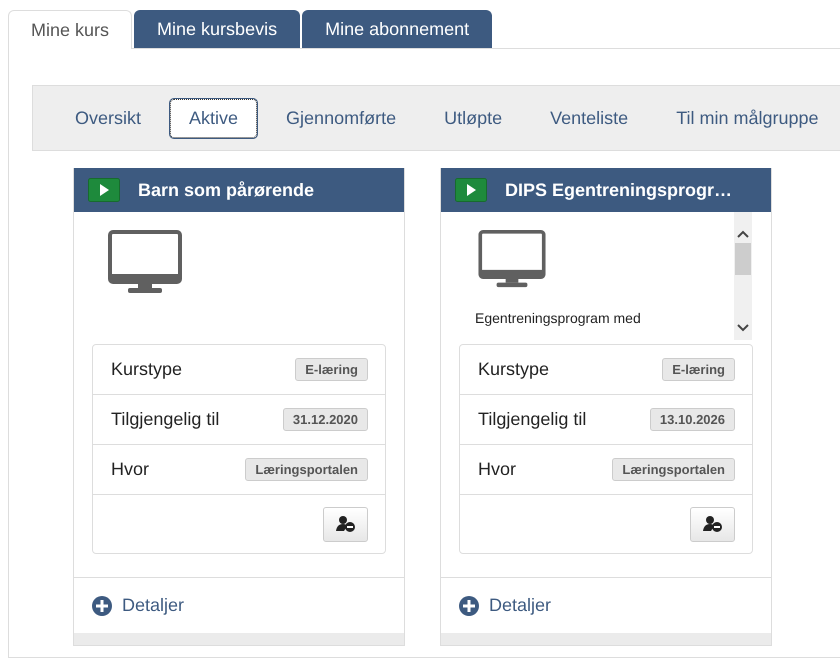 This screenshot has height=666, width=840. What do you see at coordinates (743, 234) in the screenshot?
I see `chevron-up-icon` at bounding box center [743, 234].